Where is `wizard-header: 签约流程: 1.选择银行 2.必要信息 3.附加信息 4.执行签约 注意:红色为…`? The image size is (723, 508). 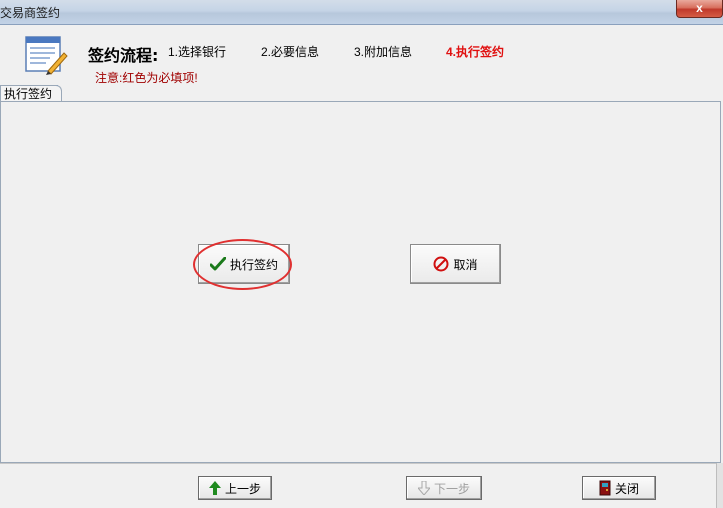 wizard-header: 签约流程: 1.选择银行 2.必要信息 3.附加信息 4.执行签约 注意:红色为… is located at coordinates (361, 56).